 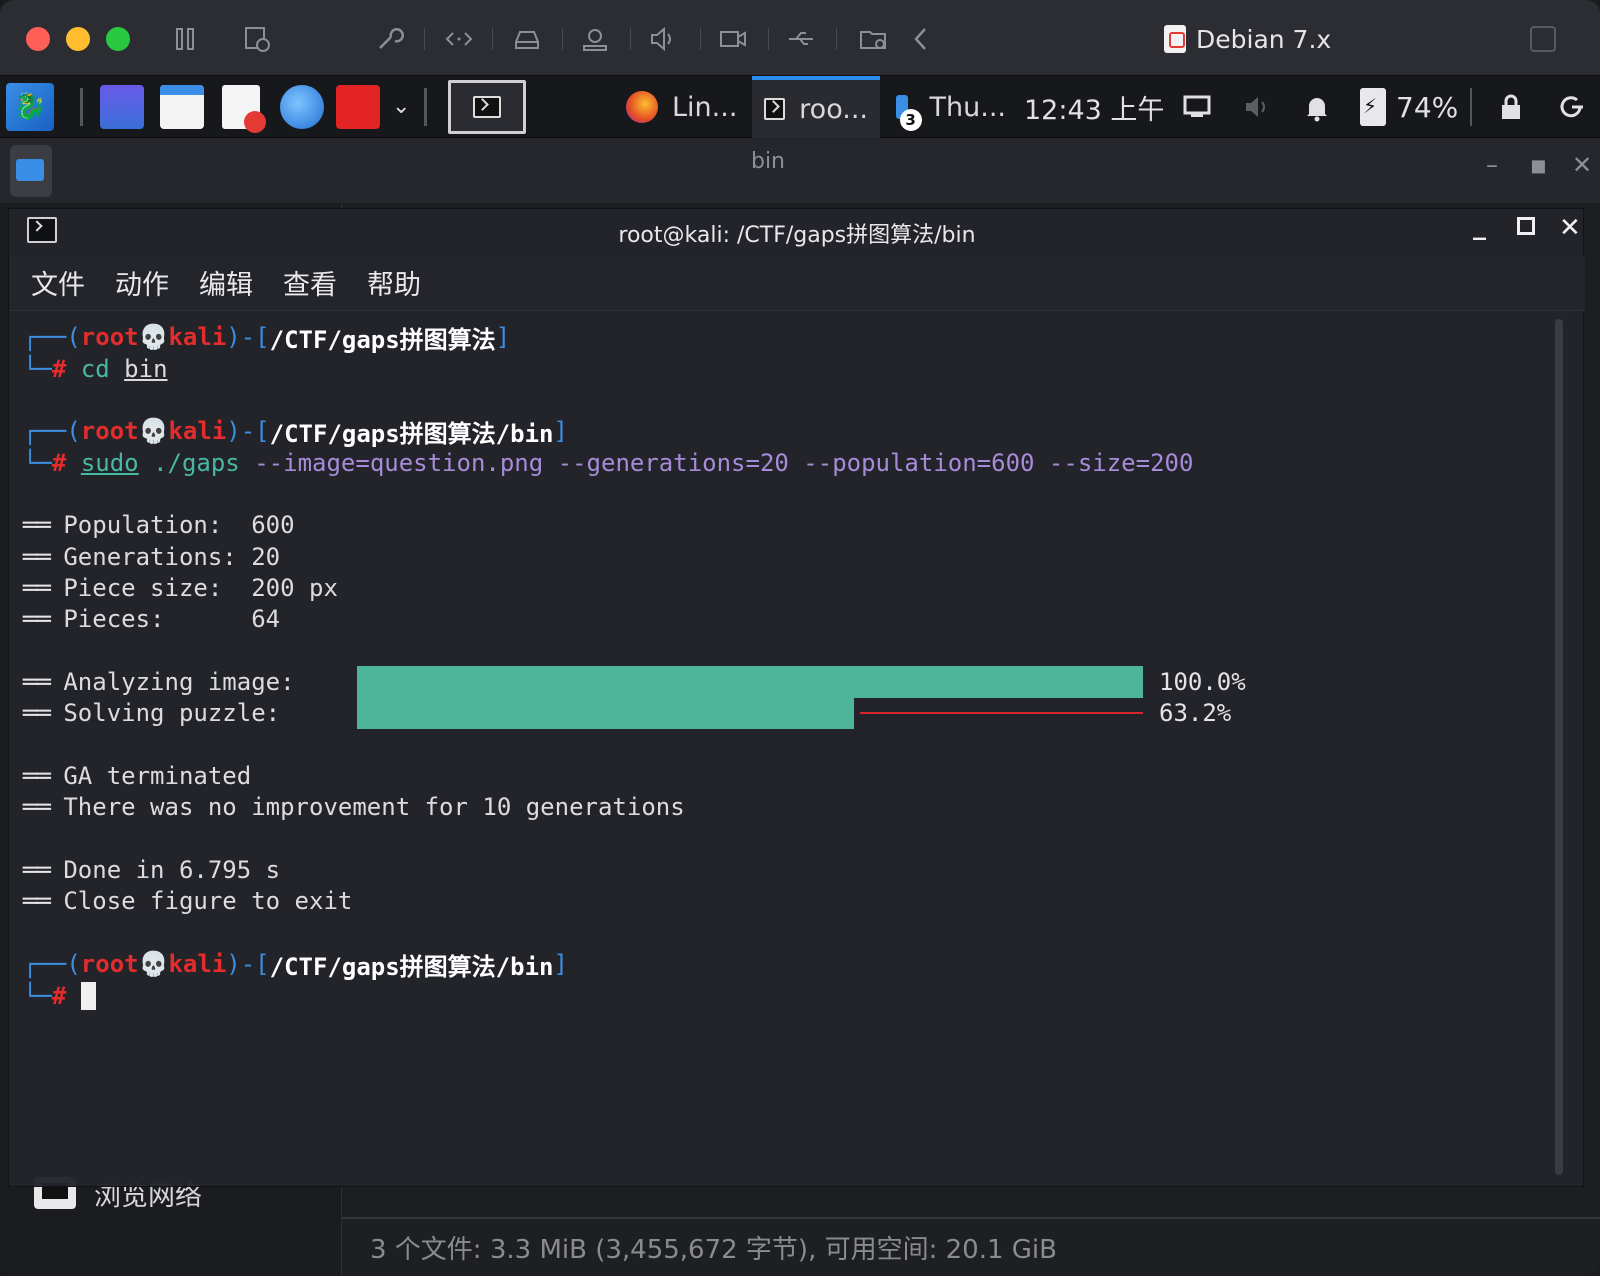 I want to click on camera-icon, so click(x=595, y=39).